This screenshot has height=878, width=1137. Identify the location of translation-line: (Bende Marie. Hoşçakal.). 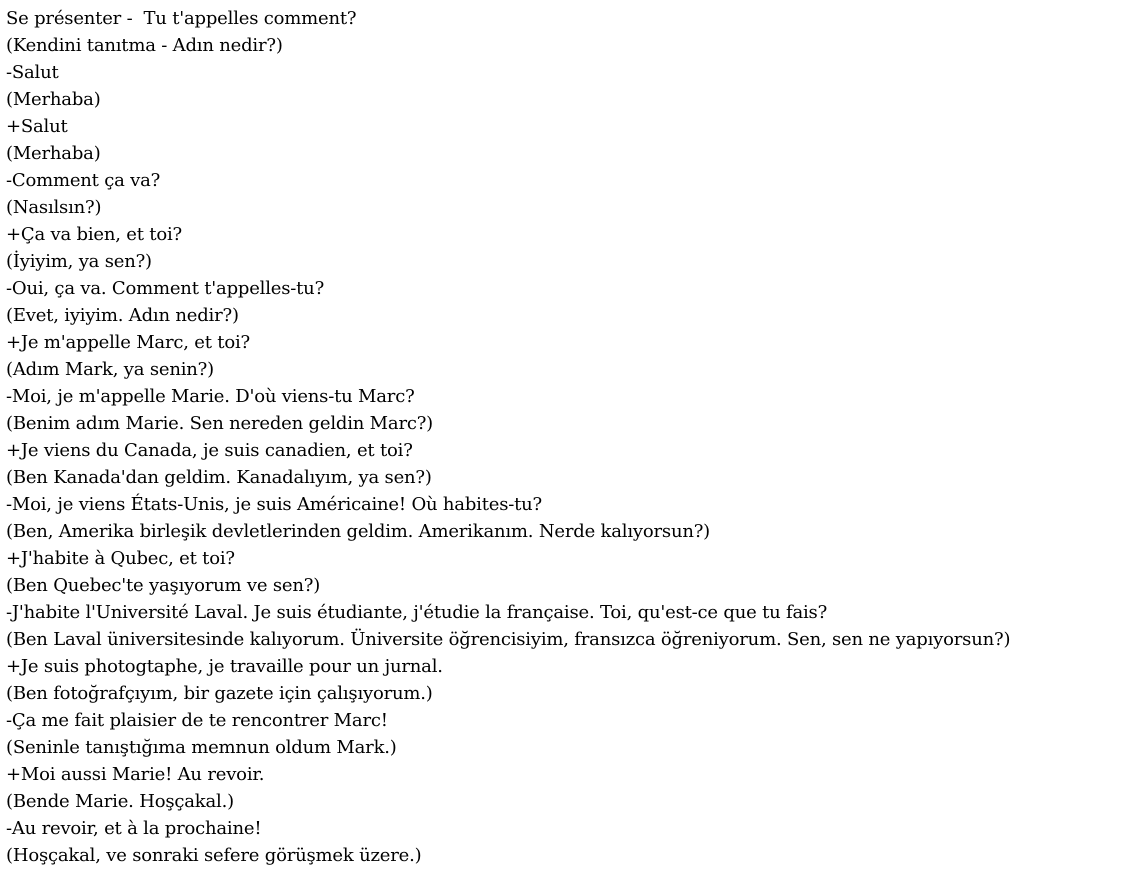
(120, 801).